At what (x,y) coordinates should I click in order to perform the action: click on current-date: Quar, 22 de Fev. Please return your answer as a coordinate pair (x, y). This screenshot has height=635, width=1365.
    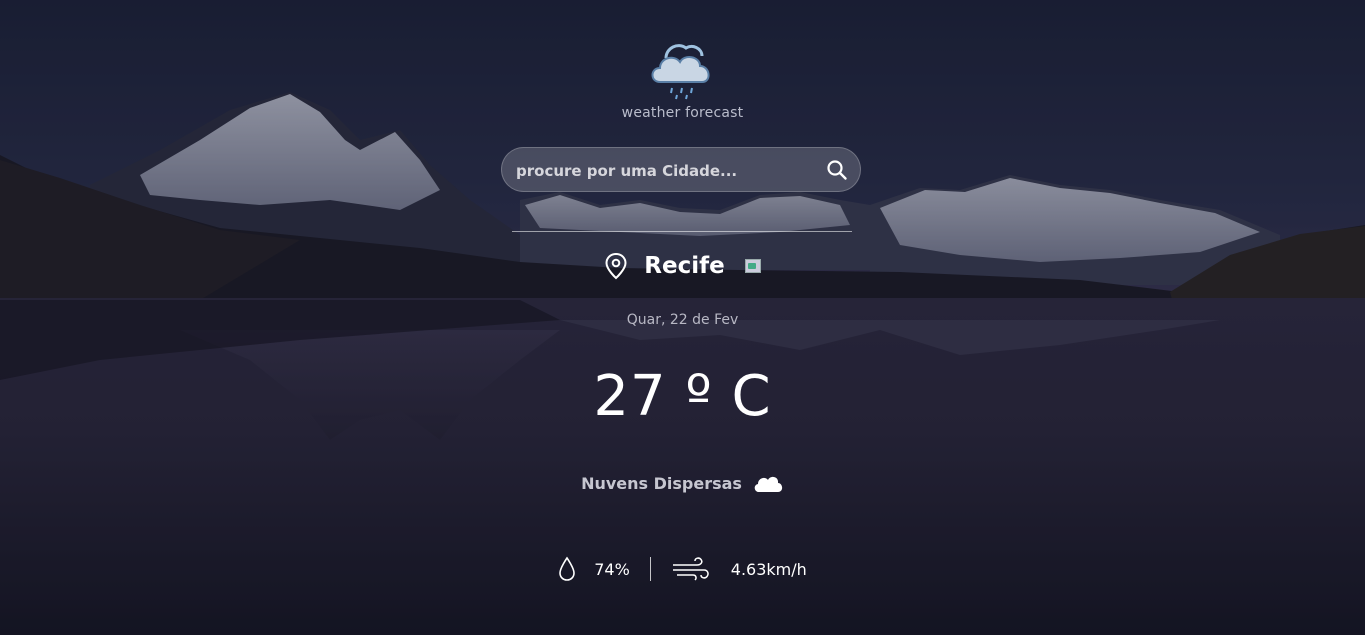
    Looking at the image, I should click on (682, 320).